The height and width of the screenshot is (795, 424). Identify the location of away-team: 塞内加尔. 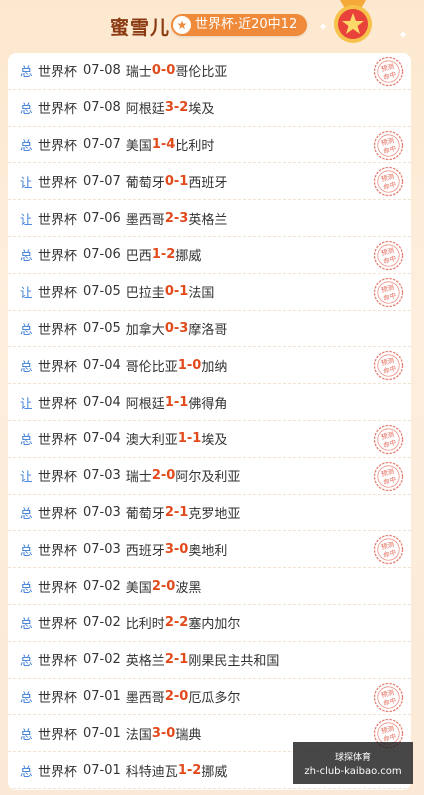
(214, 625).